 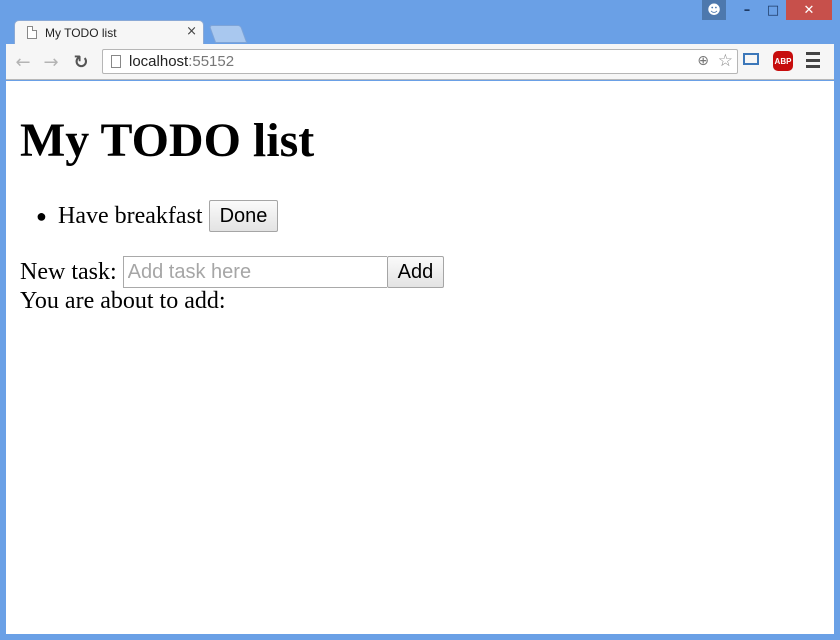 I want to click on about-to-add-text: You are about to add:, so click(x=123, y=301).